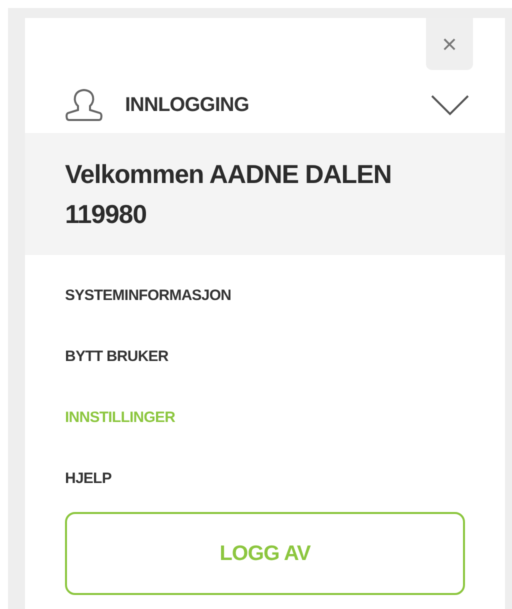 The image size is (512, 609). I want to click on menu-item: SYSTEMINFORMASJON, so click(148, 296).